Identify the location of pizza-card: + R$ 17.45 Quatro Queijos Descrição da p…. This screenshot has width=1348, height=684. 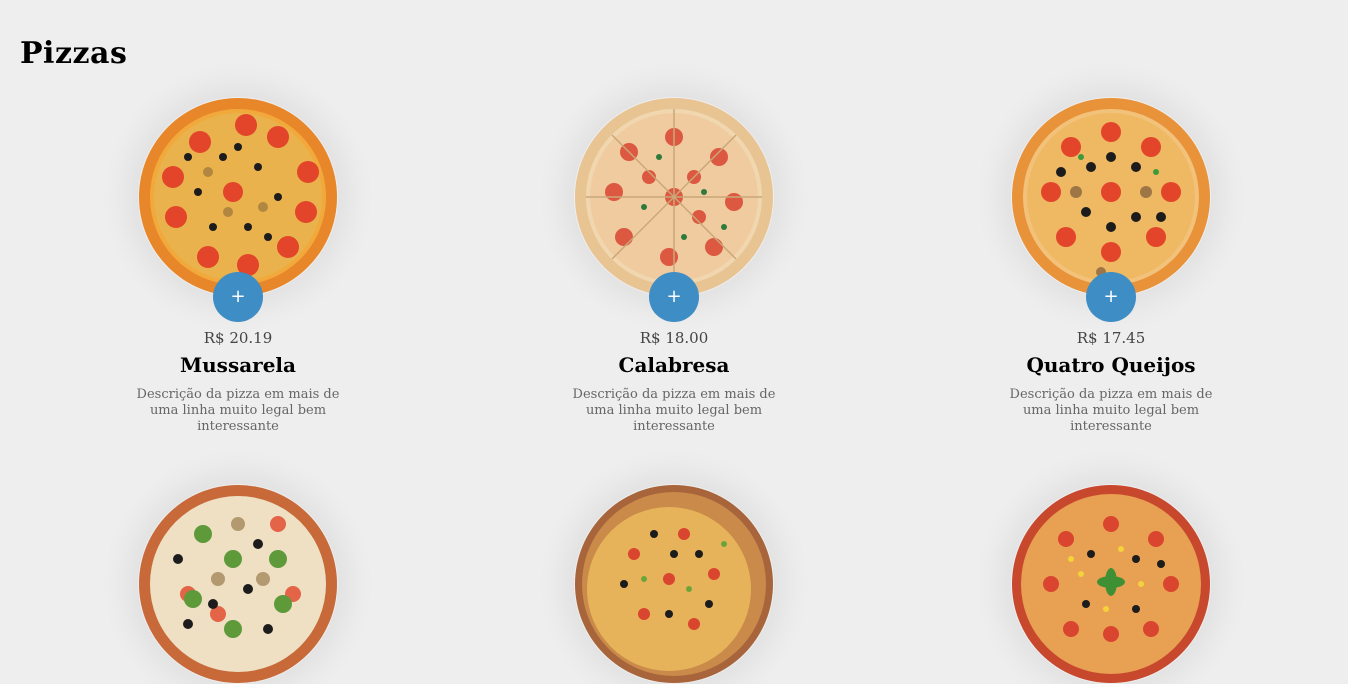
(1111, 266).